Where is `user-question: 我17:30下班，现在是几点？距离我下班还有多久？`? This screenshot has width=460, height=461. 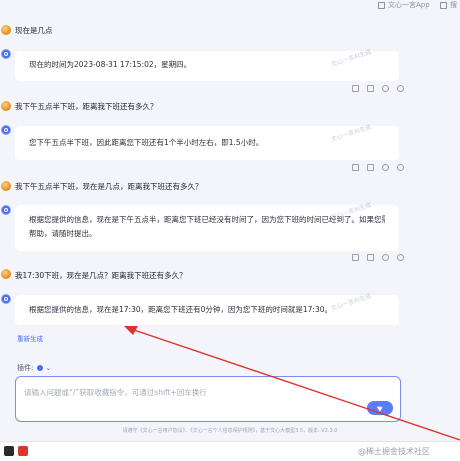 user-question: 我17:30下班，现在是几点？距离我下班还有多久？ is located at coordinates (101, 275).